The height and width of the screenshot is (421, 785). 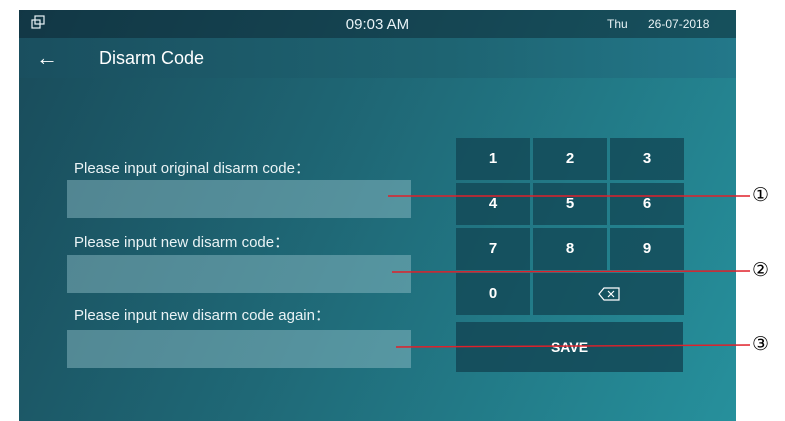 I want to click on status-bar: 09:03 AM Thu 26-07-2018, so click(x=377, y=24).